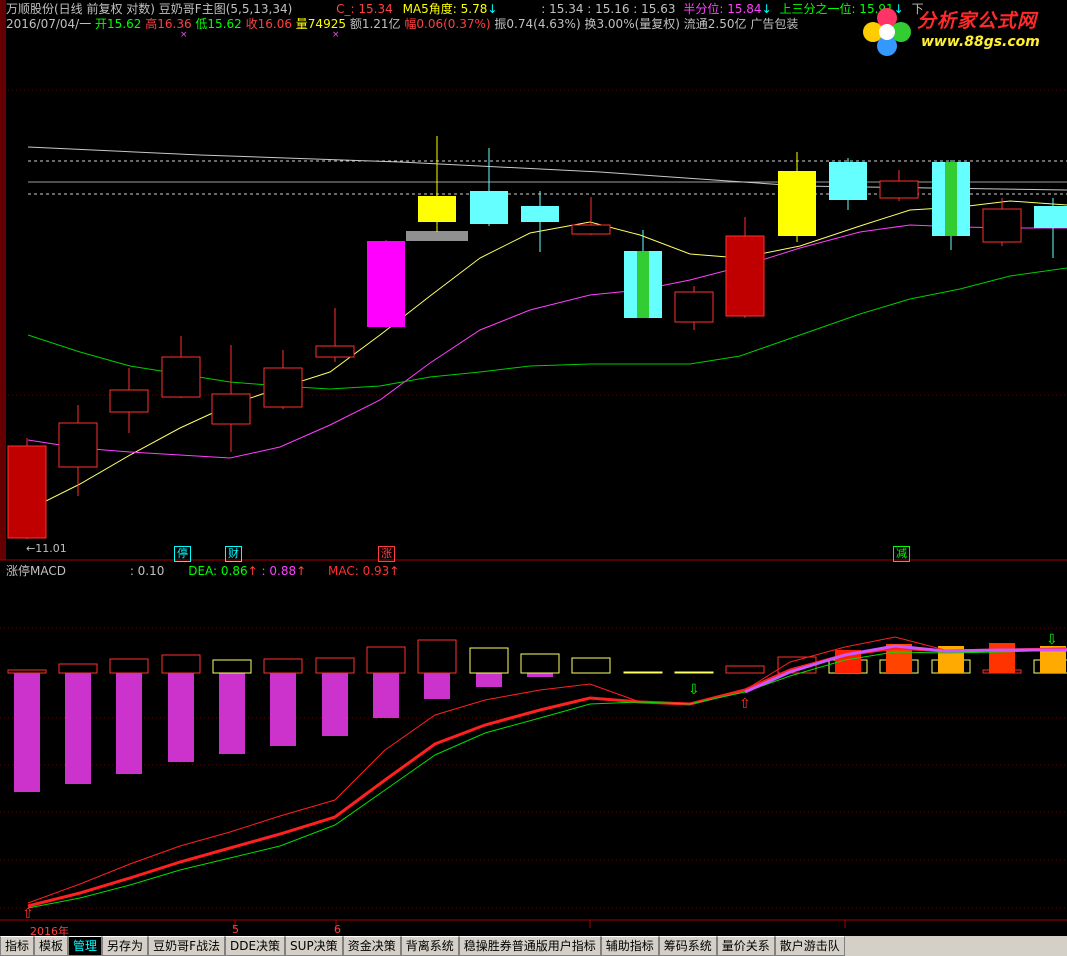  Describe the element at coordinates (337, 929) in the screenshot. I see `axis-month-6: 6` at that location.